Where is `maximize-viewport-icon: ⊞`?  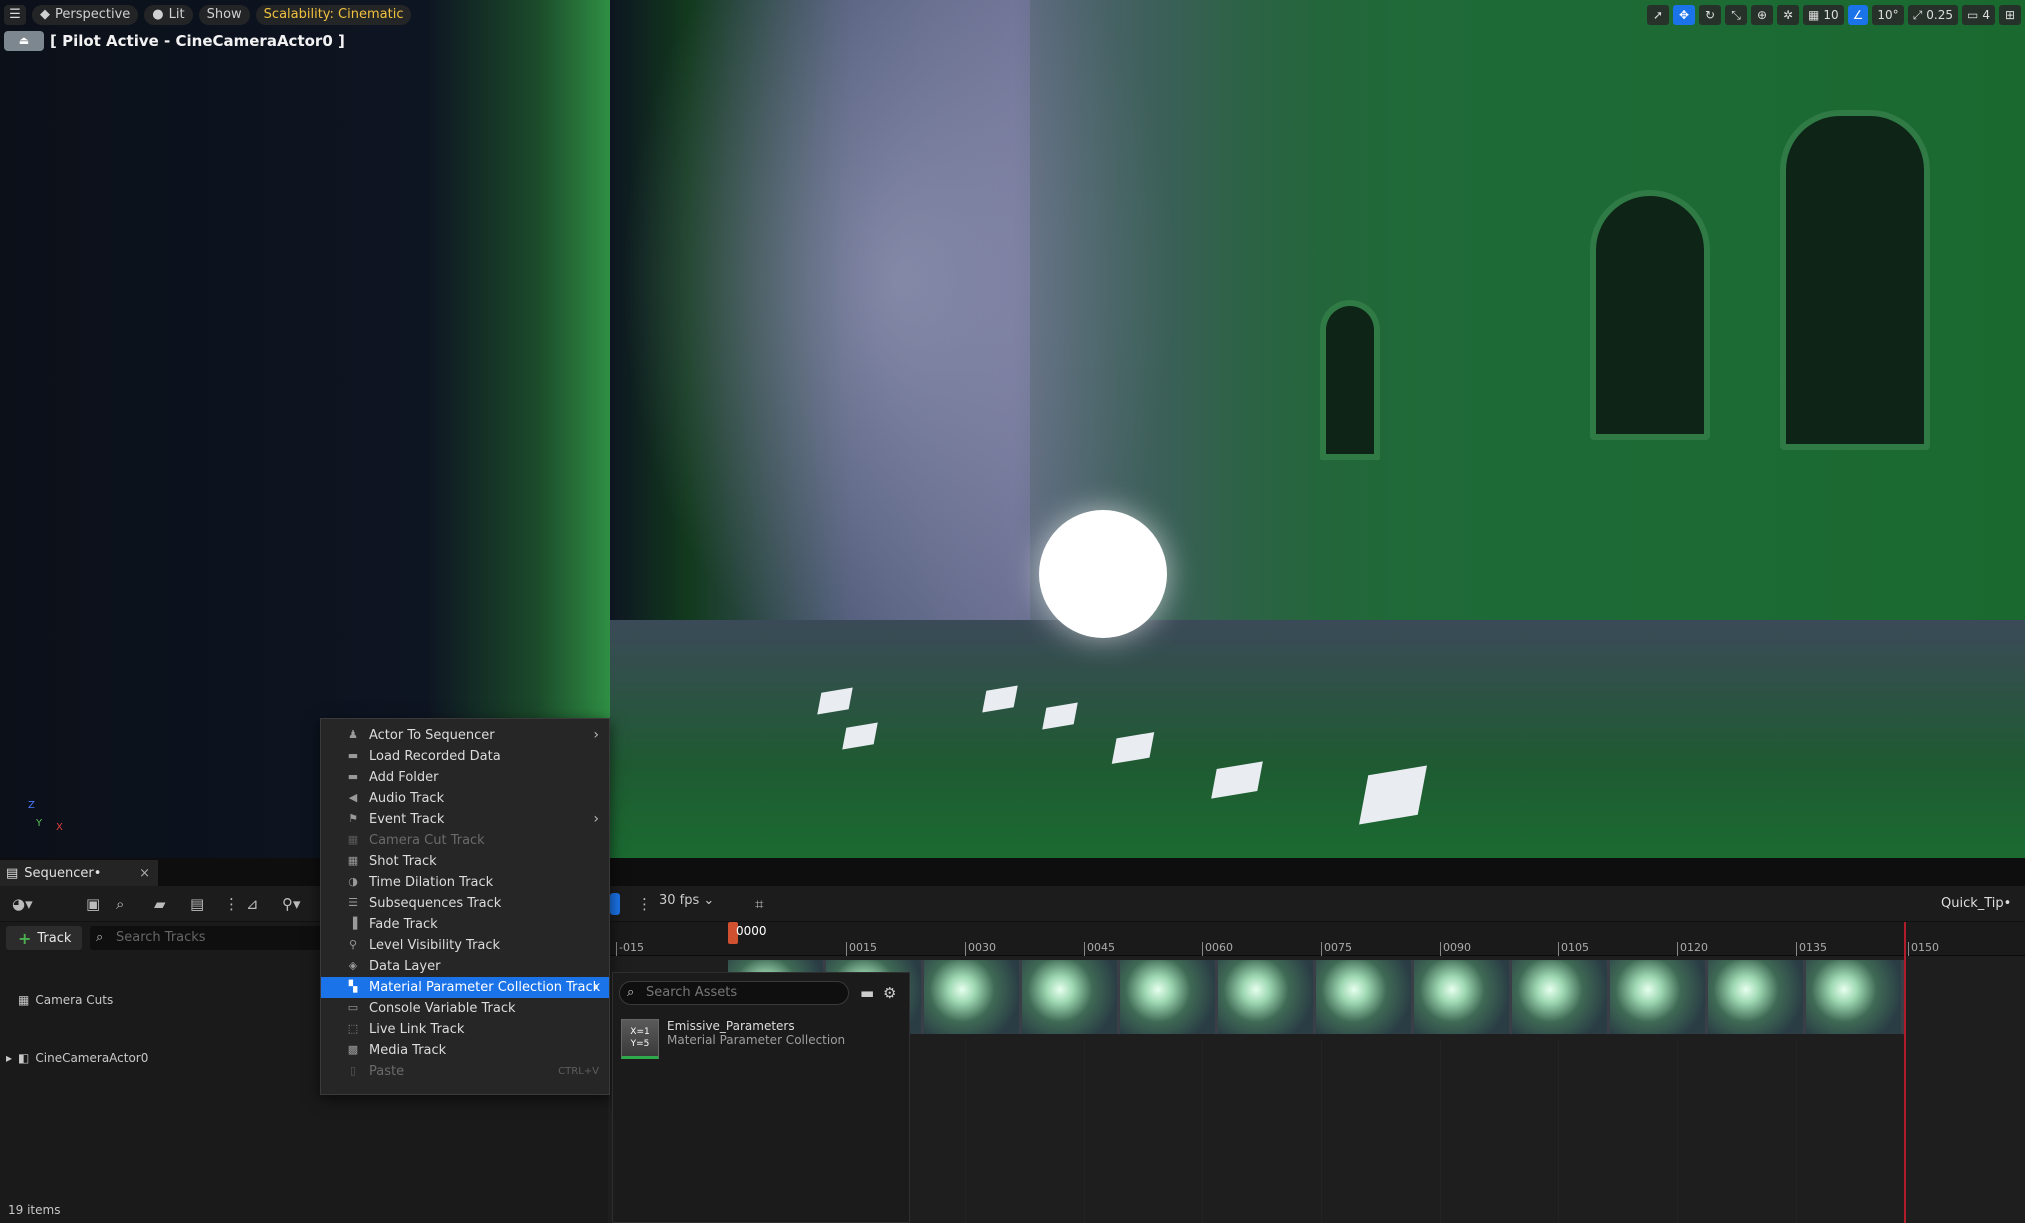 maximize-viewport-icon: ⊞ is located at coordinates (2010, 15).